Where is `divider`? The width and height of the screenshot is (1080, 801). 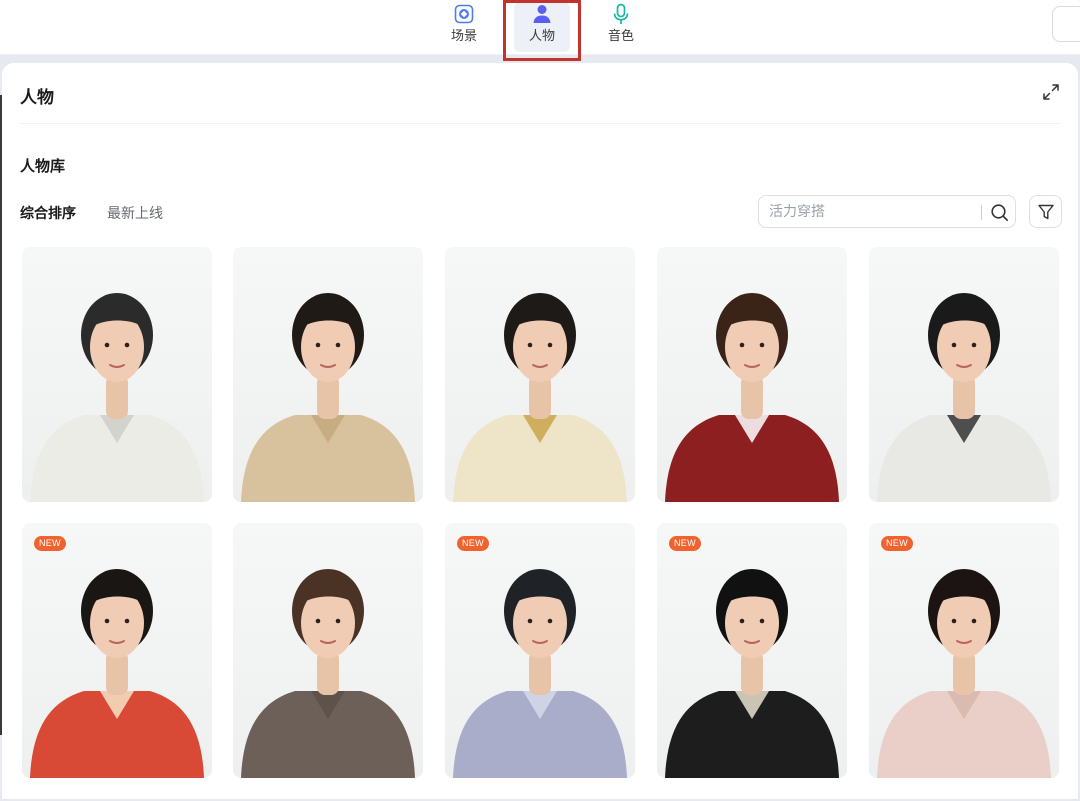 divider is located at coordinates (540, 123).